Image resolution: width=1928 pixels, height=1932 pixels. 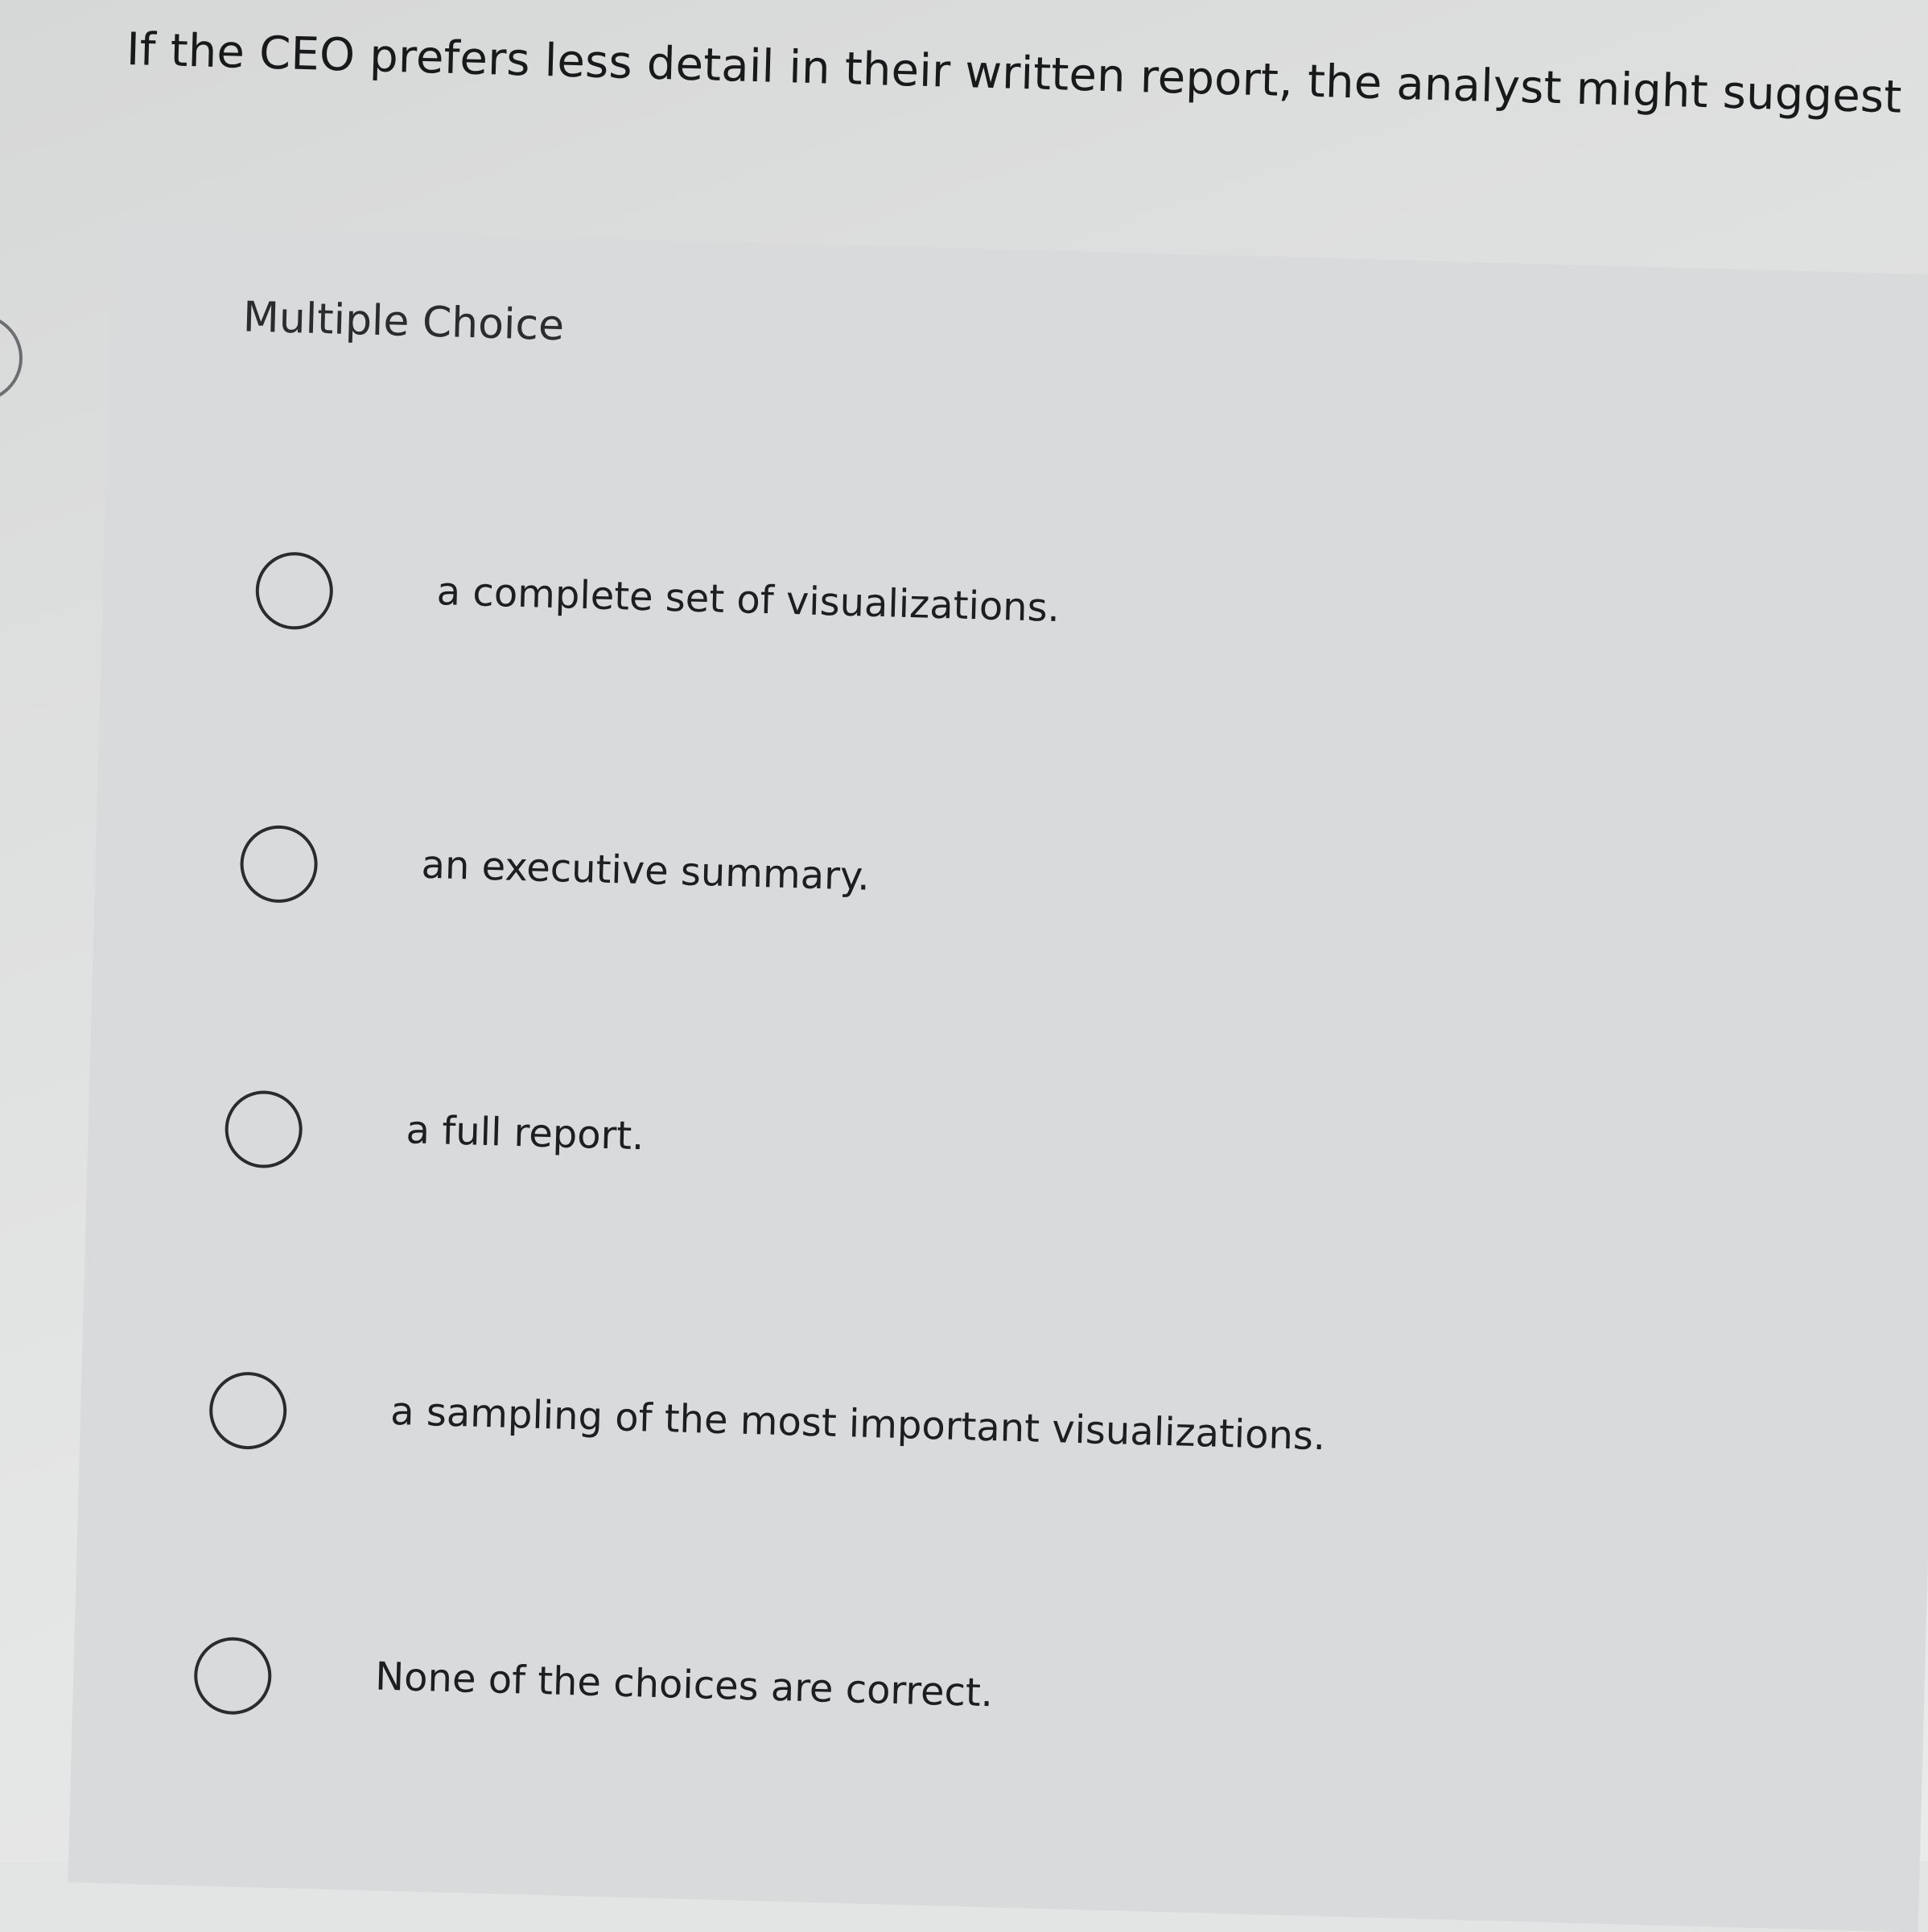 I want to click on choice-option-3: a full report., so click(x=989, y=1158).